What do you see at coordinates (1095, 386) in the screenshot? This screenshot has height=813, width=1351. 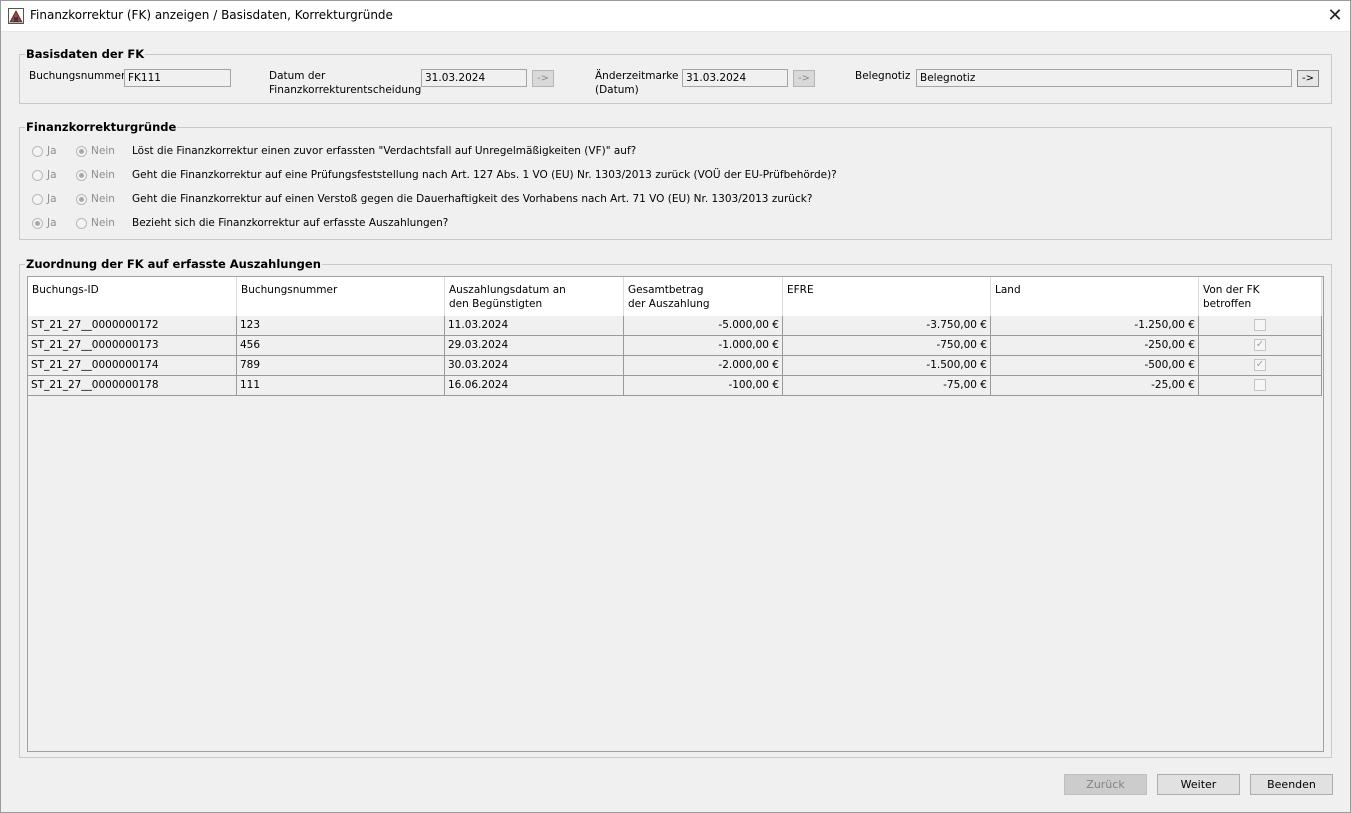 I see `cell-land: -25,00 €` at bounding box center [1095, 386].